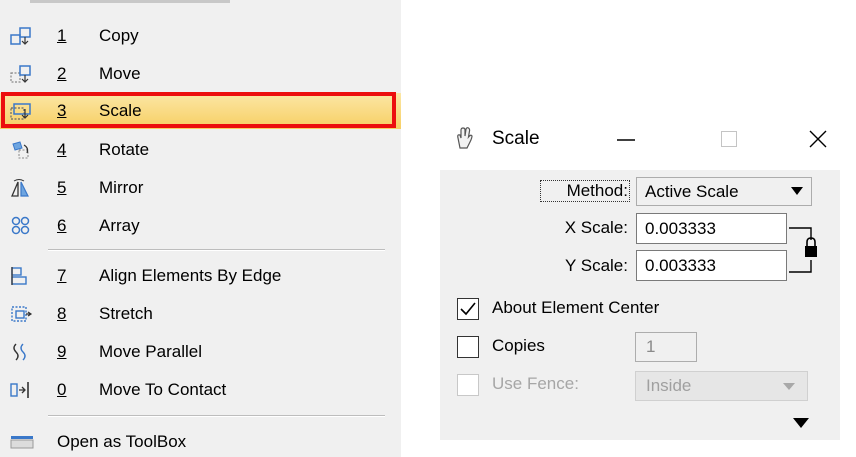 This screenshot has height=457, width=856. I want to click on copies-value: 1, so click(651, 346).